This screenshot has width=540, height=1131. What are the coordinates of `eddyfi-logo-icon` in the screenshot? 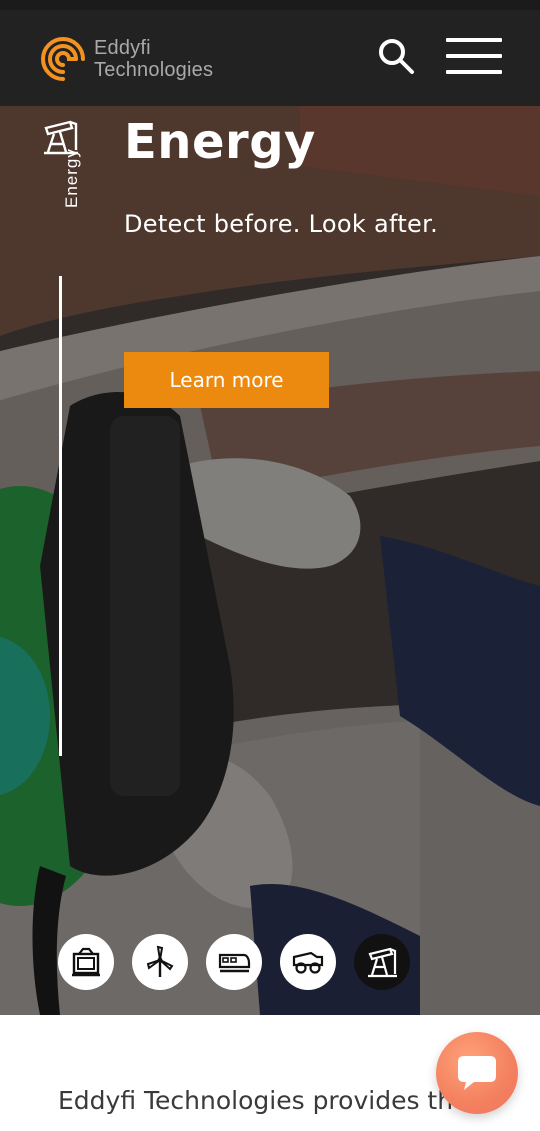 It's located at (63, 59).